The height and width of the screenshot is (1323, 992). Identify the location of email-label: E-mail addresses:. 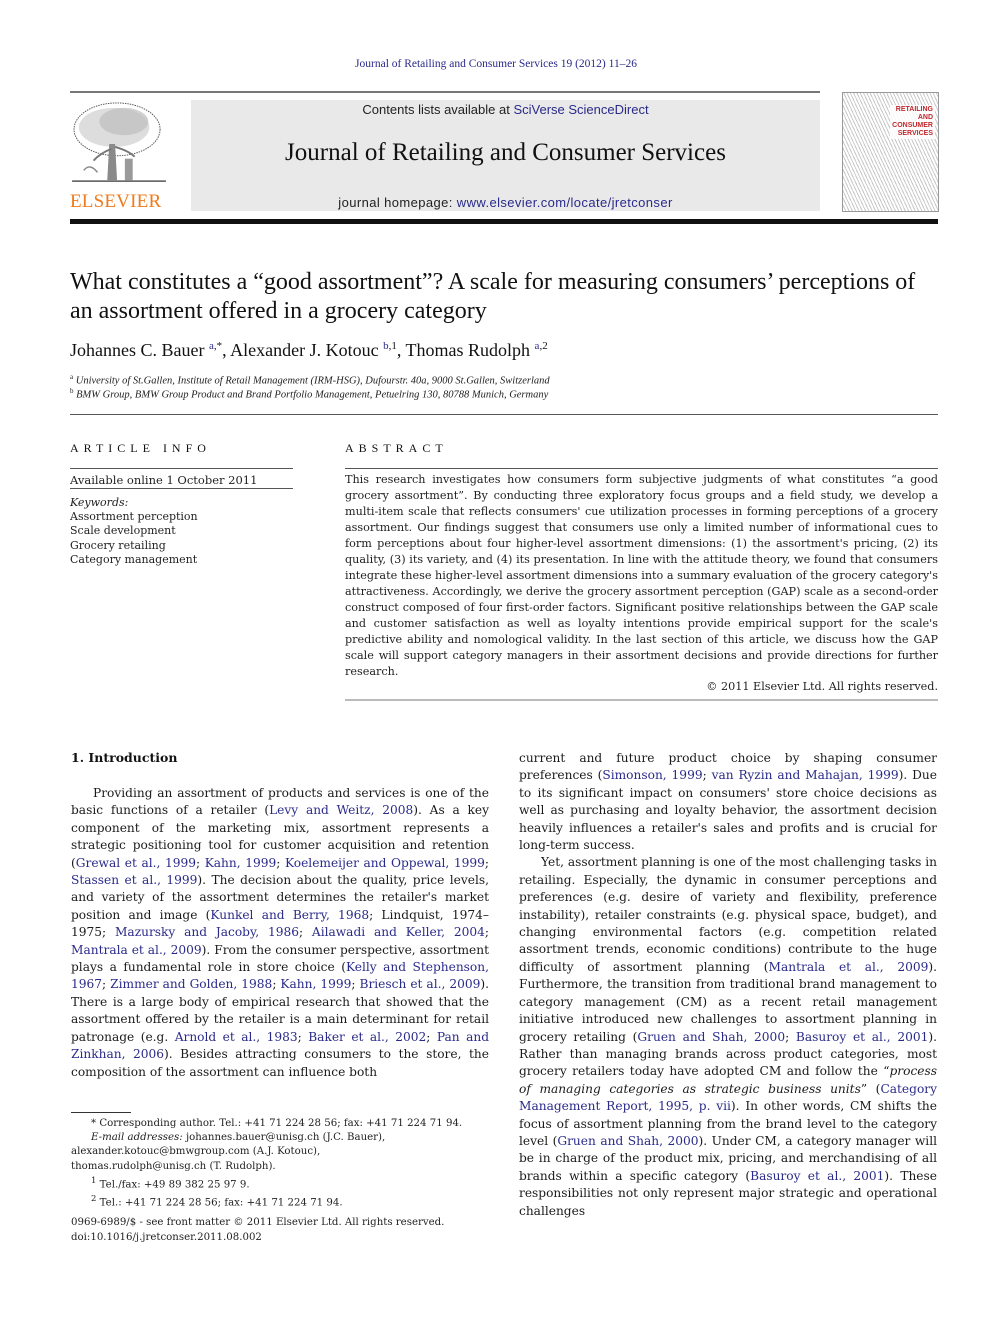
(137, 1138).